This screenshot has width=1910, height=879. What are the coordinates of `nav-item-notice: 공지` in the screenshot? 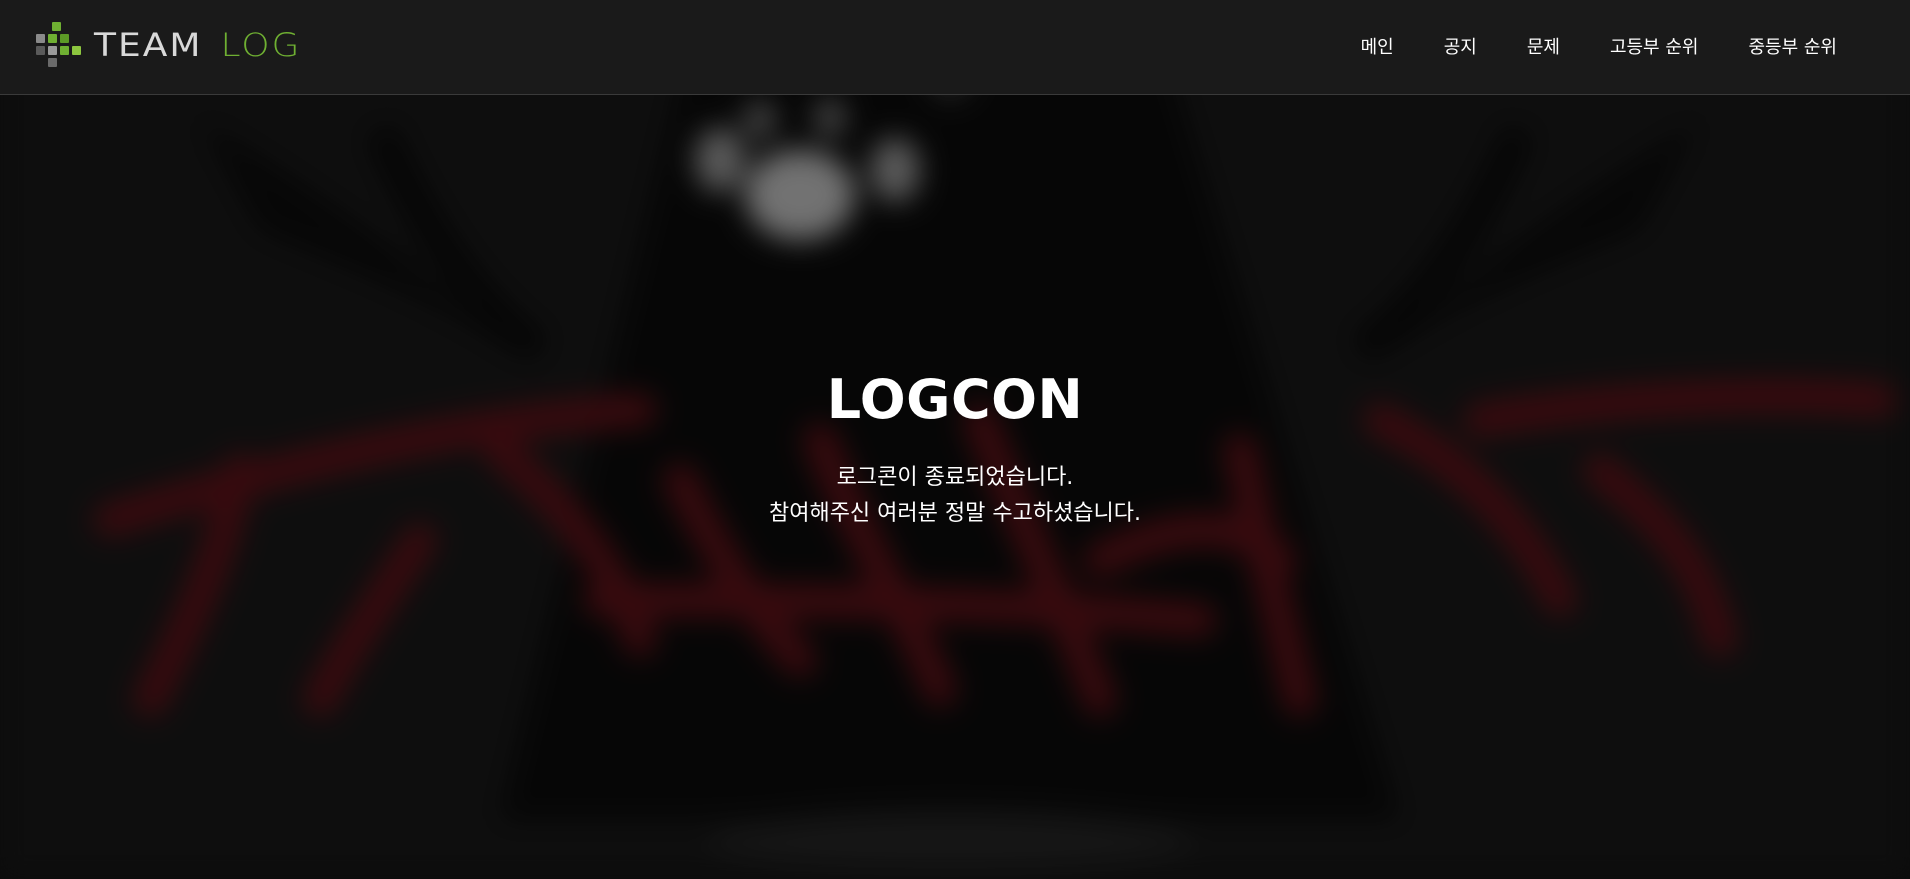 It's located at (1460, 47).